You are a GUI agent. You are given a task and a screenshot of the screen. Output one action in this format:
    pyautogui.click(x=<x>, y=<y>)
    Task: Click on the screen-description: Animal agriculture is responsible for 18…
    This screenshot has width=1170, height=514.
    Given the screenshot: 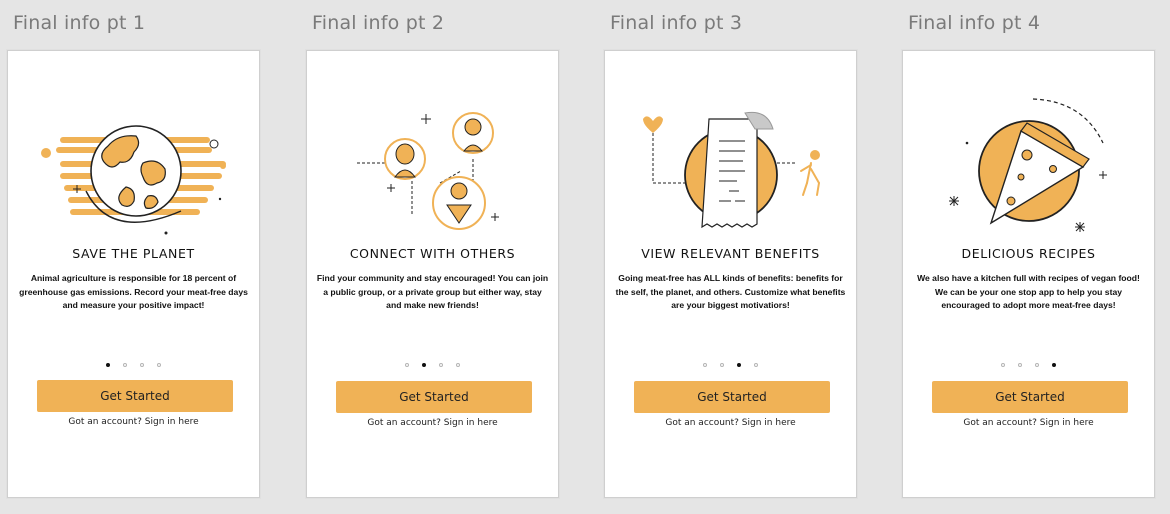 What is the action you would take?
    pyautogui.click(x=133, y=291)
    